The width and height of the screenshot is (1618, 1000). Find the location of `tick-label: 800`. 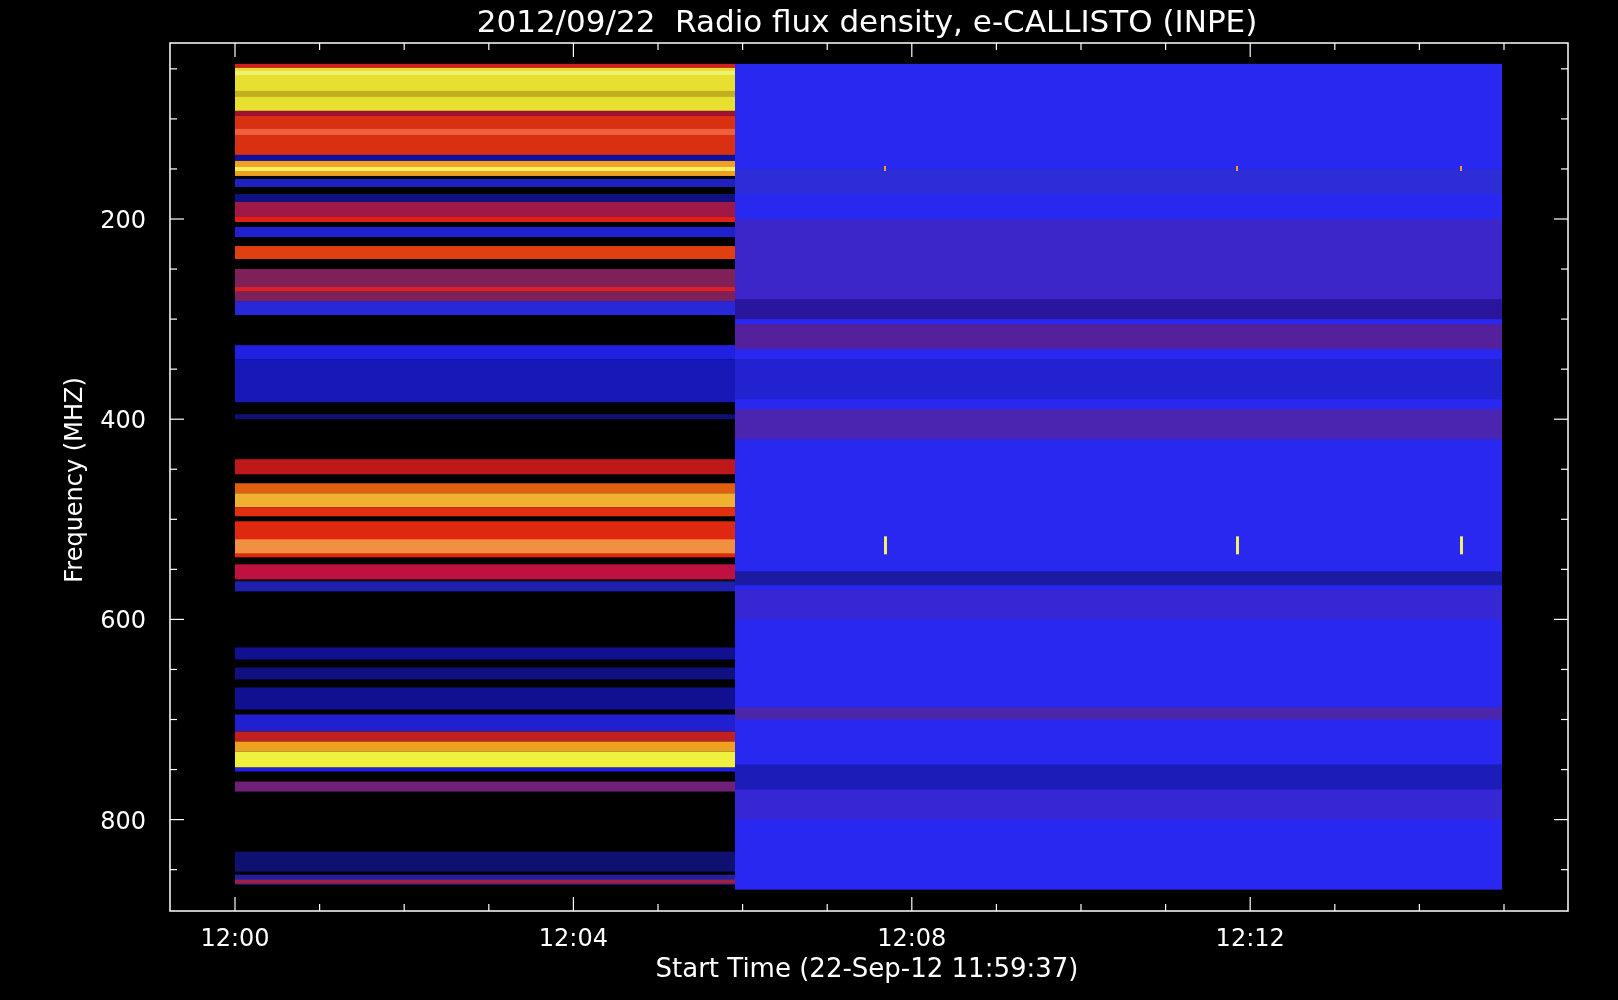

tick-label: 800 is located at coordinates (123, 820).